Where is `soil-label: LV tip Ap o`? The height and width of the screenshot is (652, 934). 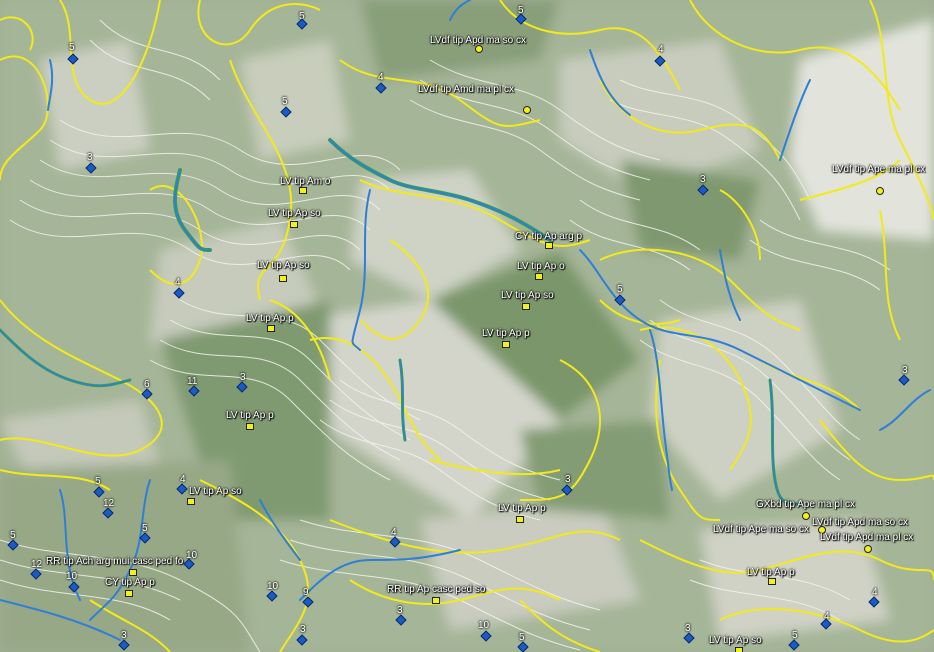
soil-label: LV tip Ap o is located at coordinates (541, 266).